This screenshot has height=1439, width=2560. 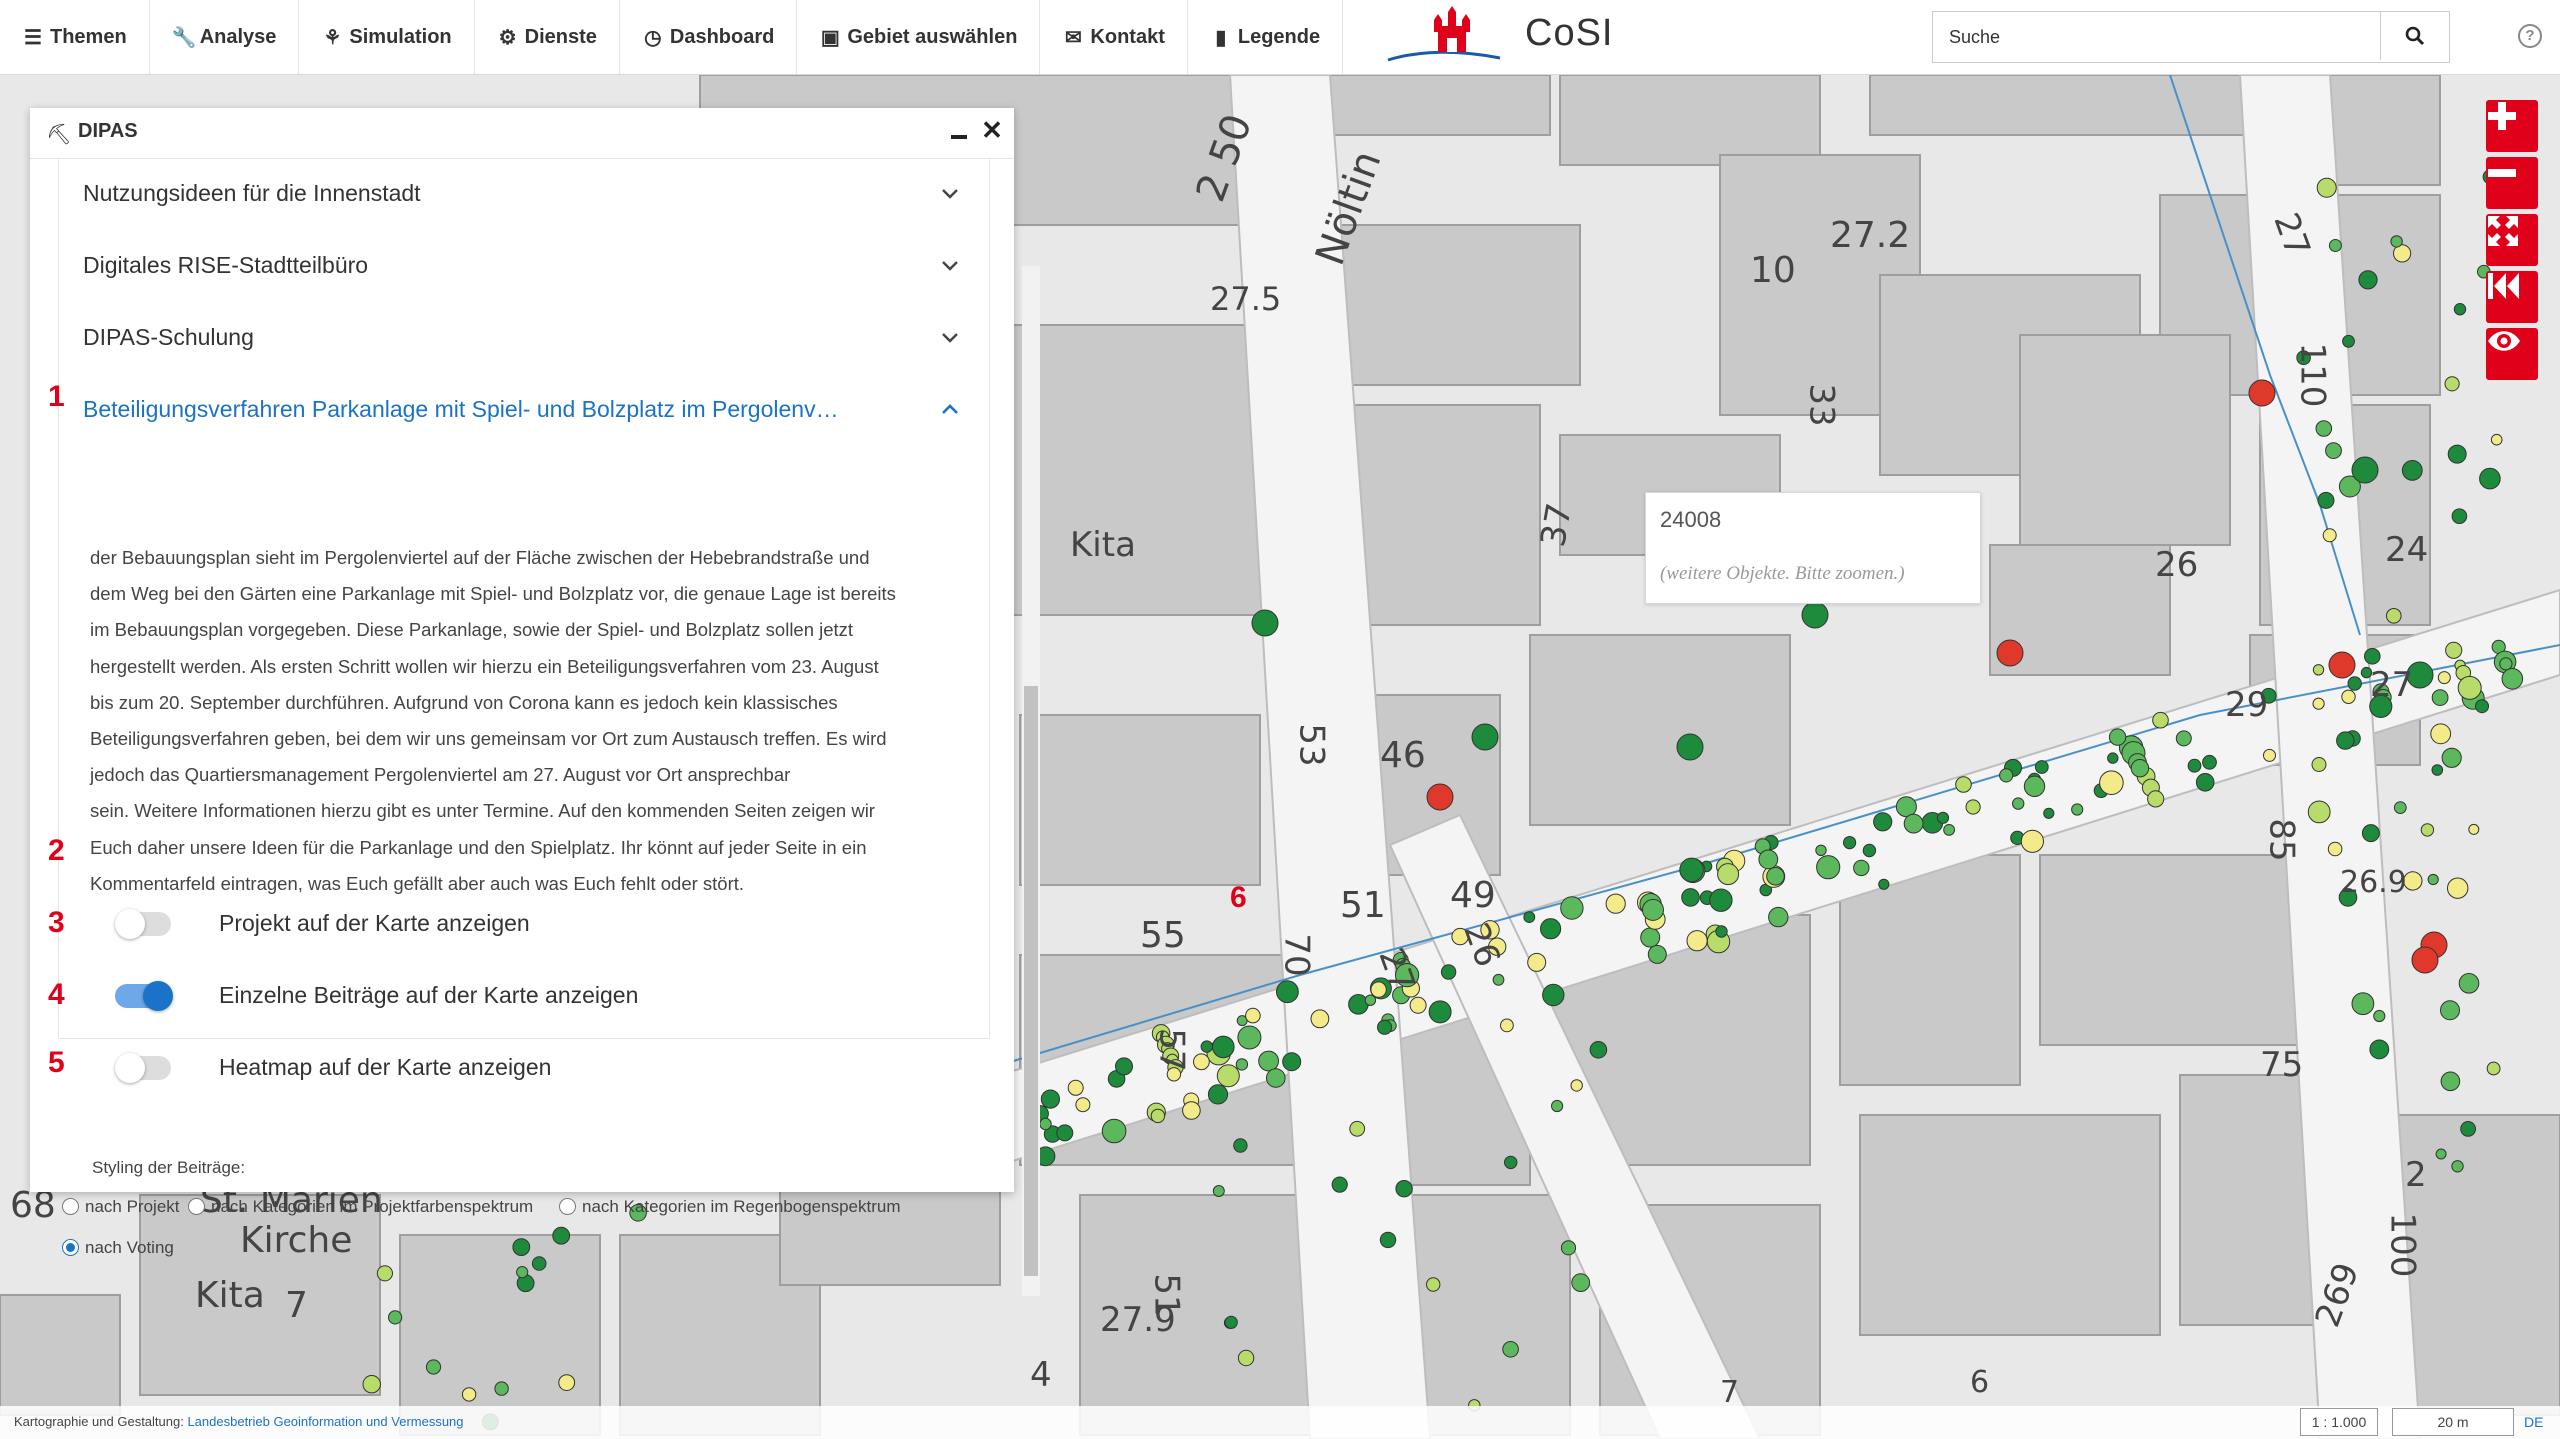 I want to click on search-input, so click(x=2162, y=37).